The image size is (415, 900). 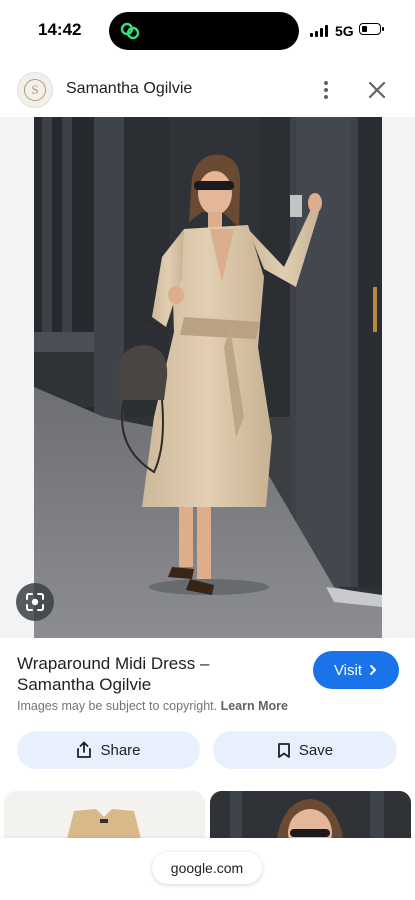 I want to click on site-logo-icon: S, so click(x=35, y=90).